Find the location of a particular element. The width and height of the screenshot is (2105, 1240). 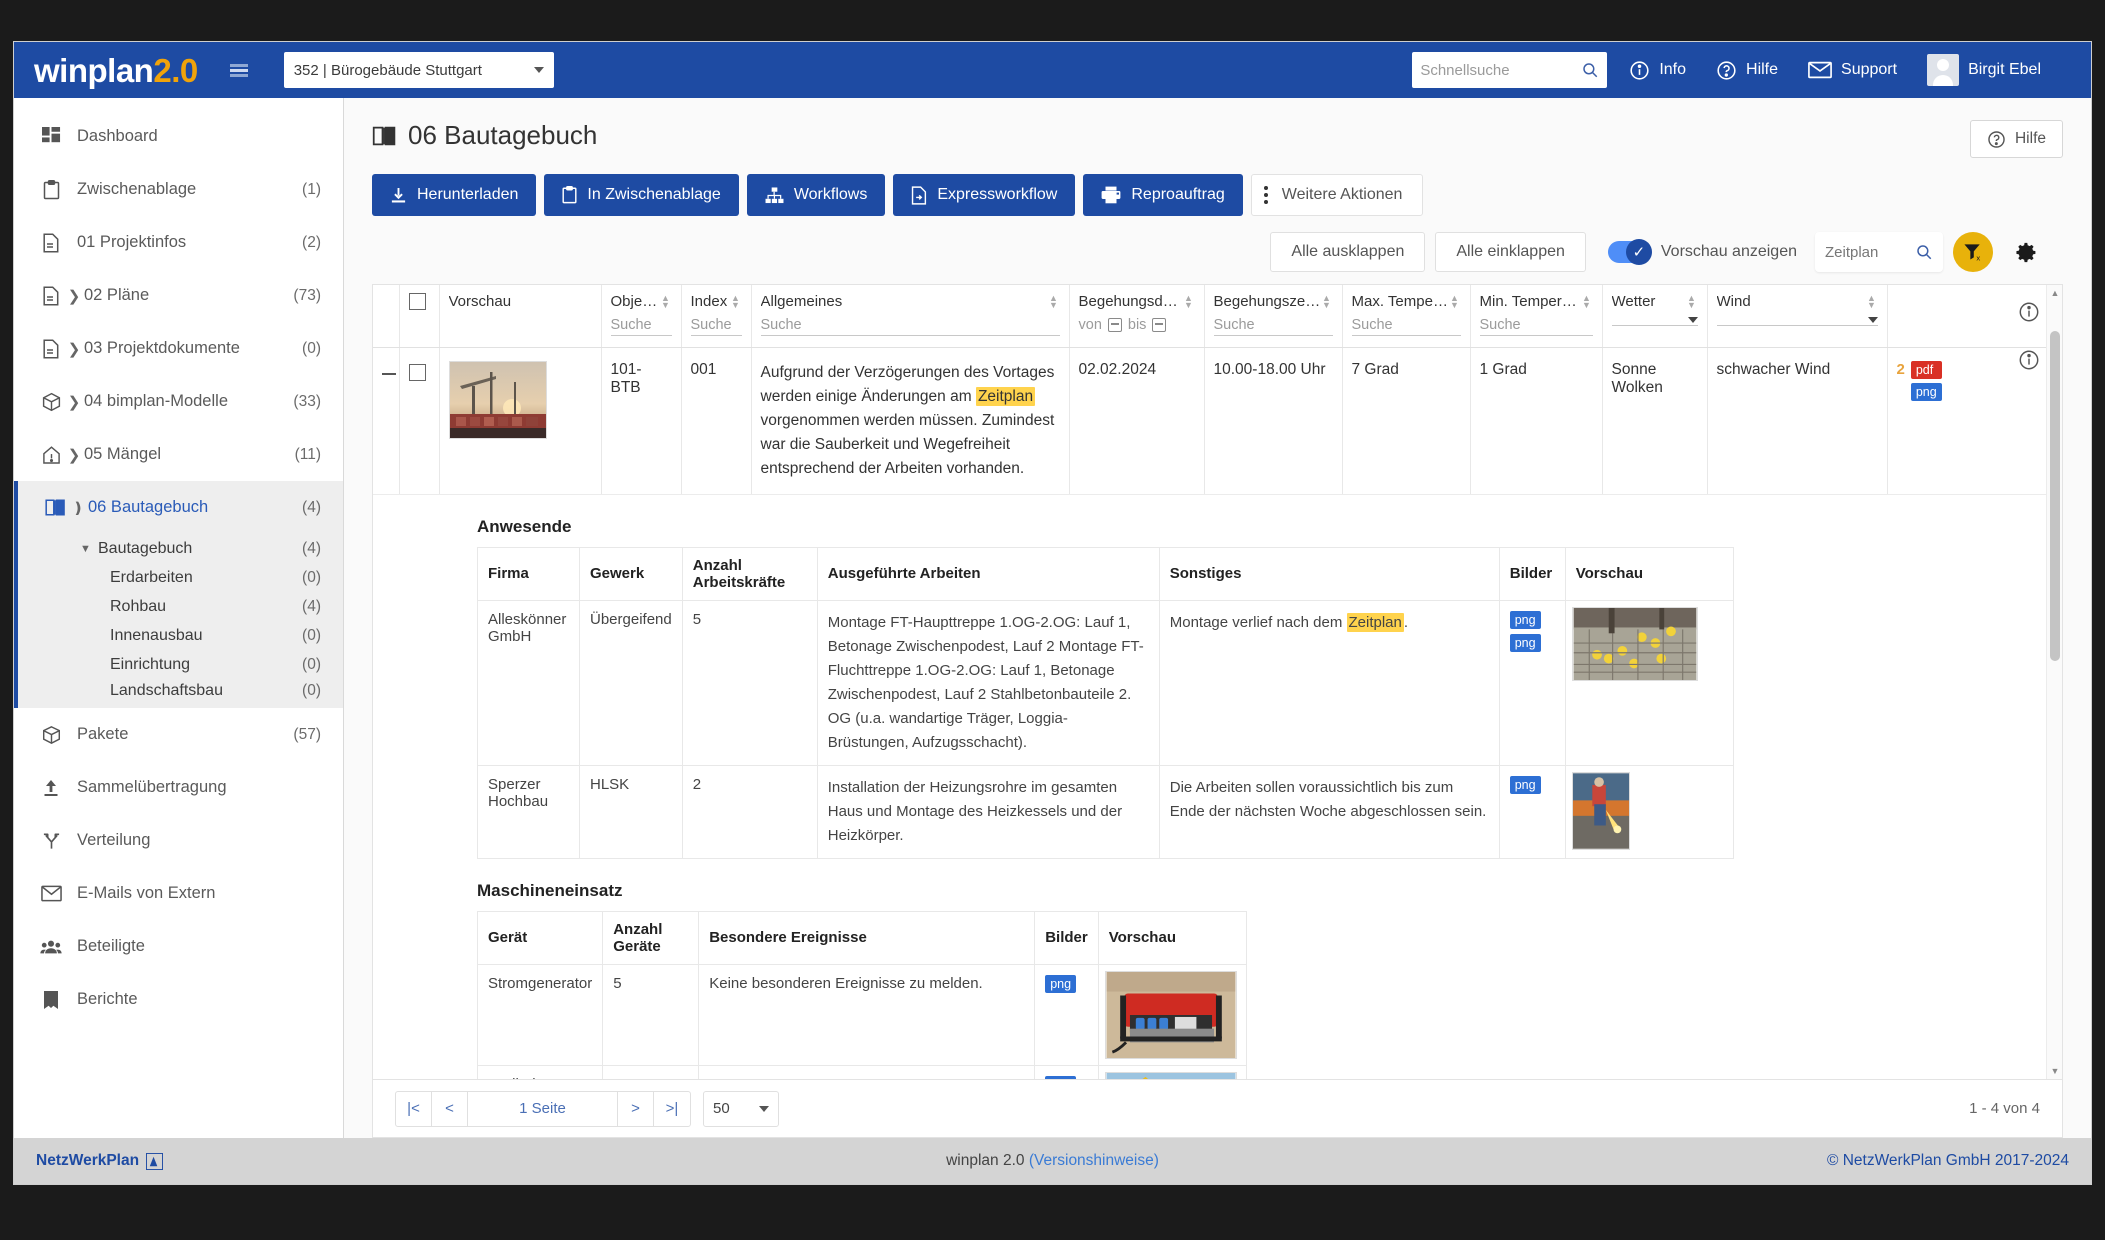

grid-row-info-icon is located at coordinates (2029, 362).